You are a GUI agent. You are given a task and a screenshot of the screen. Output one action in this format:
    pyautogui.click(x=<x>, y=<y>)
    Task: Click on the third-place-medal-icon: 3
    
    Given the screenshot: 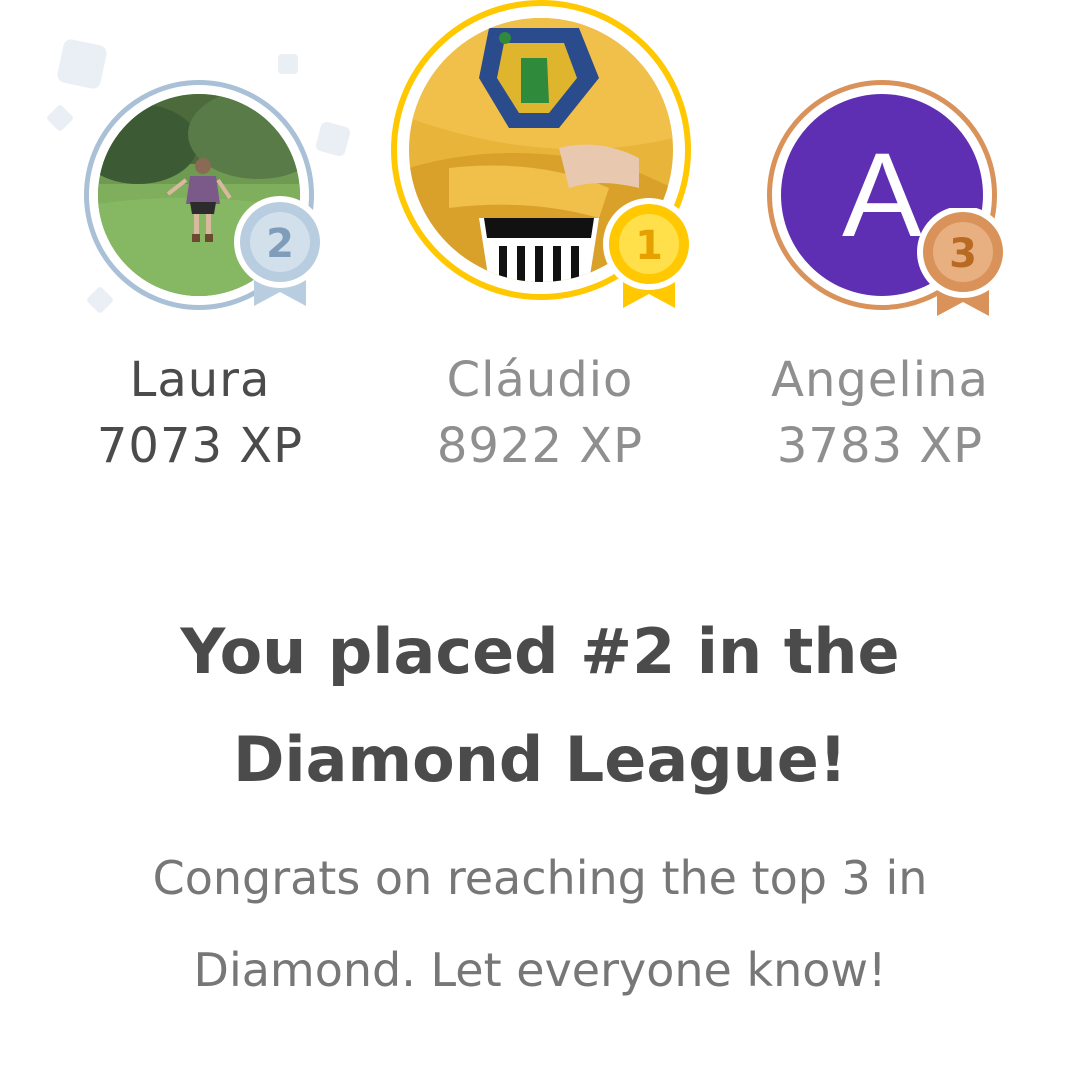 What is the action you would take?
    pyautogui.click(x=963, y=265)
    